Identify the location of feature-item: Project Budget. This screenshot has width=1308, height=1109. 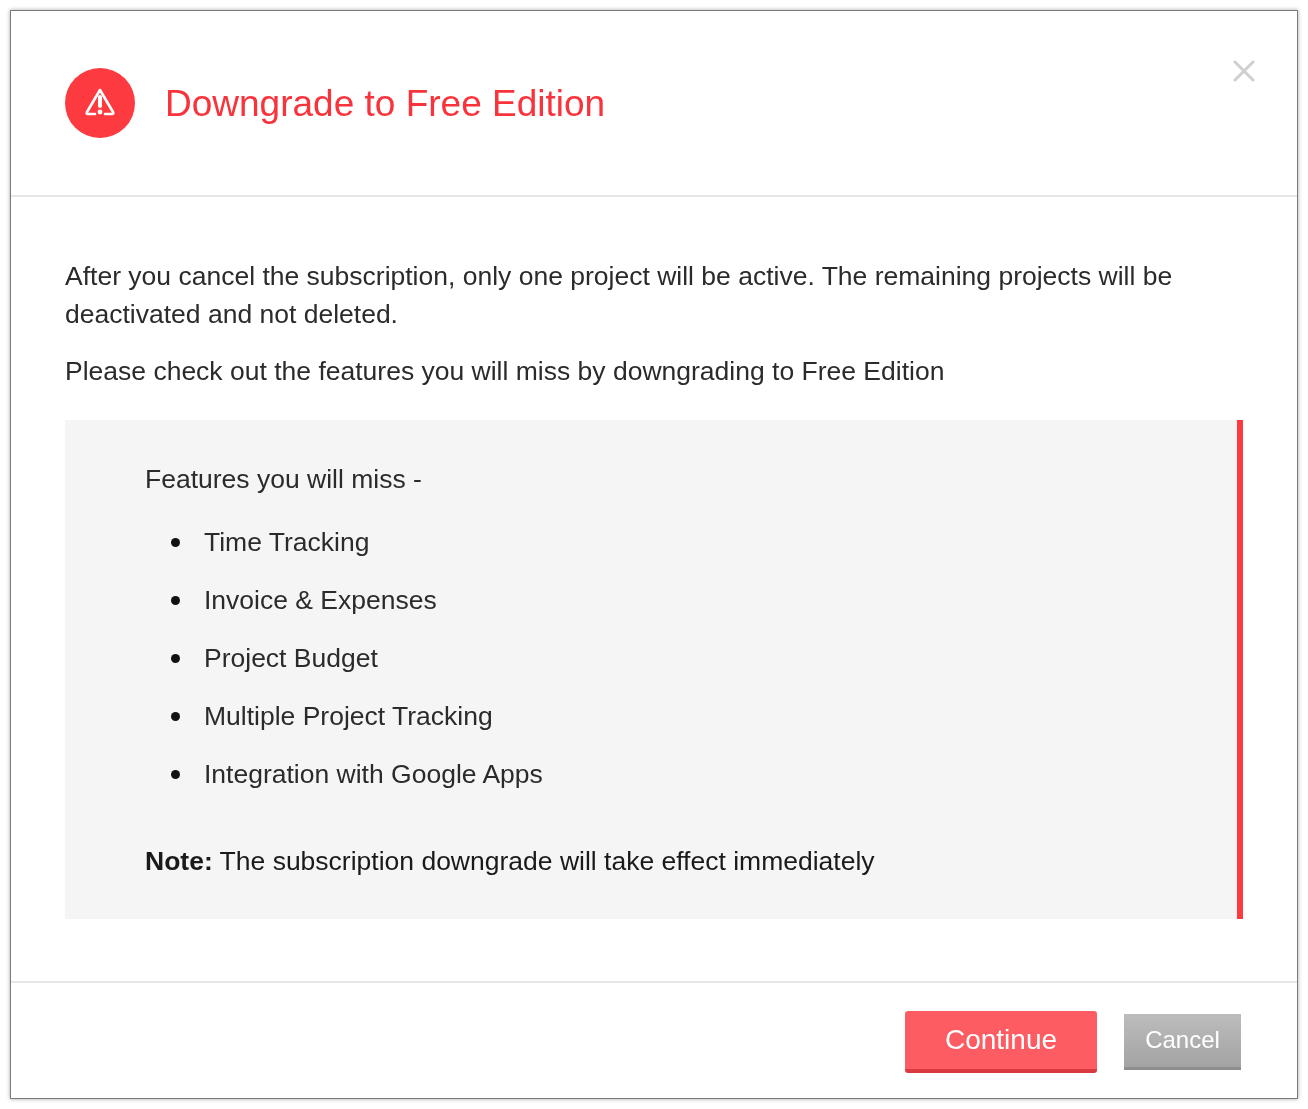
(291, 658).